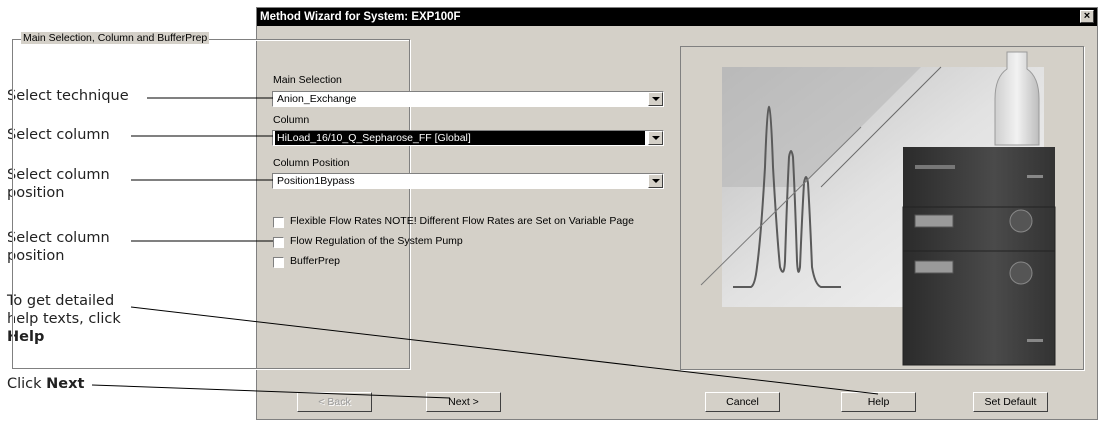 This screenshot has width=1104, height=422. What do you see at coordinates (278, 242) in the screenshot?
I see `flow-regulation-checkbox` at bounding box center [278, 242].